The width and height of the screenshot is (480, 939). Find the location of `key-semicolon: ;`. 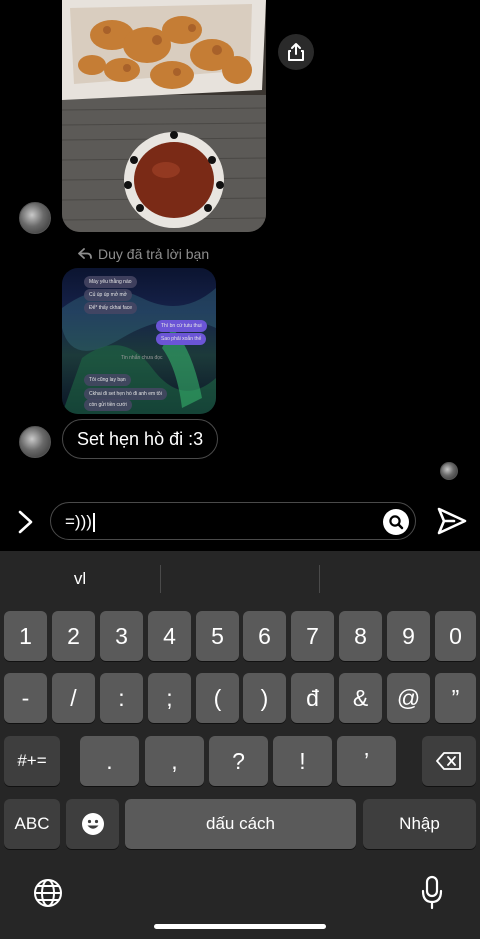

key-semicolon: ; is located at coordinates (169, 698).